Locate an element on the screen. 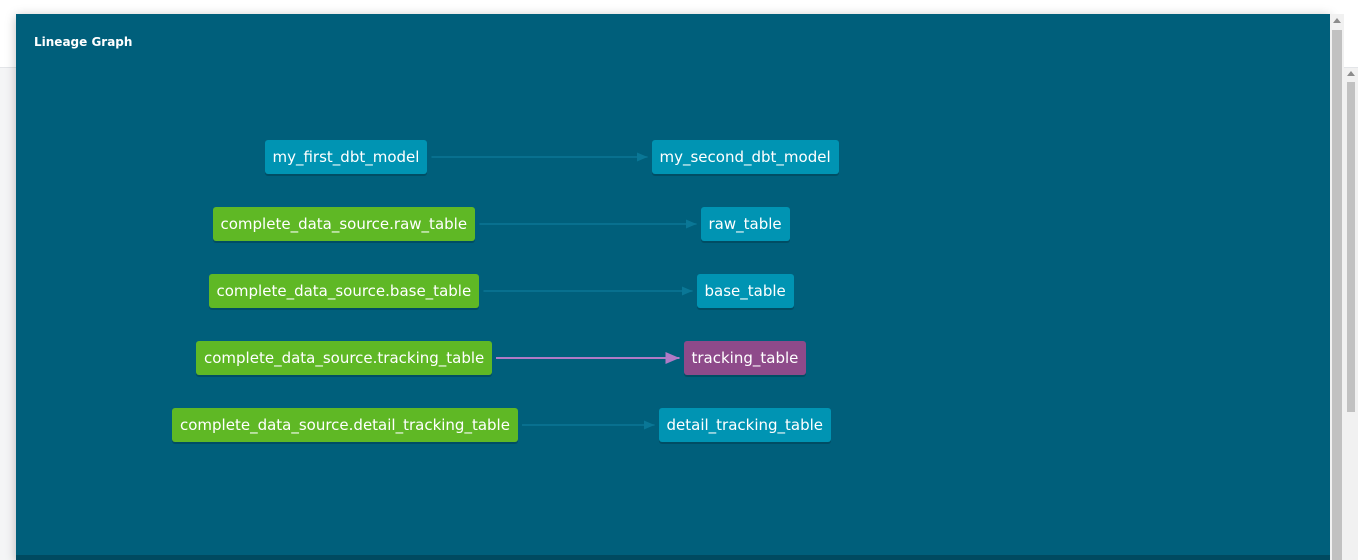  modal-scrollbar is located at coordinates (1337, 287).